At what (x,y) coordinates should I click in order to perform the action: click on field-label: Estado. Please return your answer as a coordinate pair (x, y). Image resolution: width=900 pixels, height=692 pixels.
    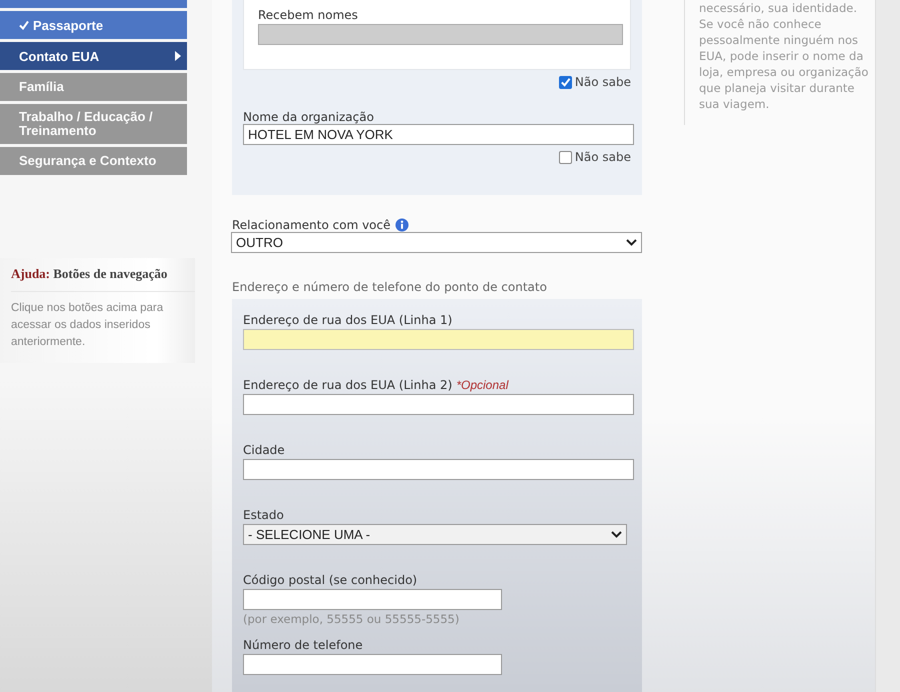
    Looking at the image, I should click on (263, 515).